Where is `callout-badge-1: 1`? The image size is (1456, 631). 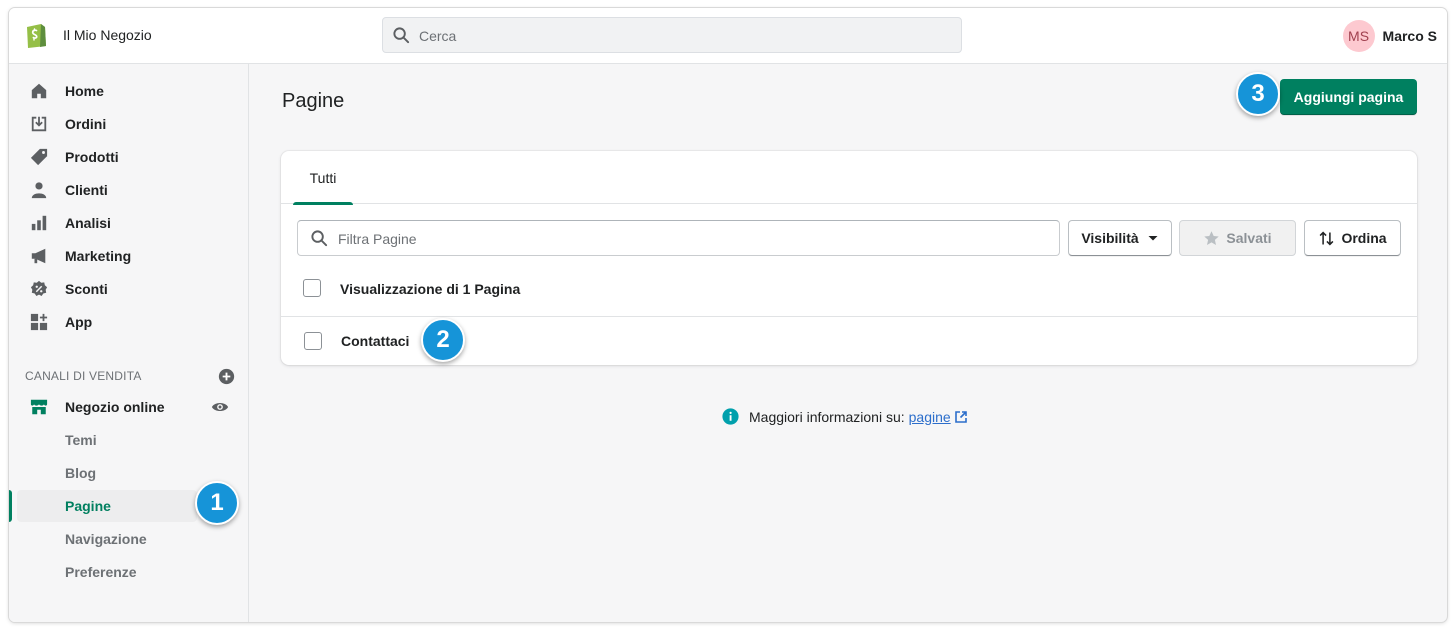
callout-badge-1: 1 is located at coordinates (217, 503).